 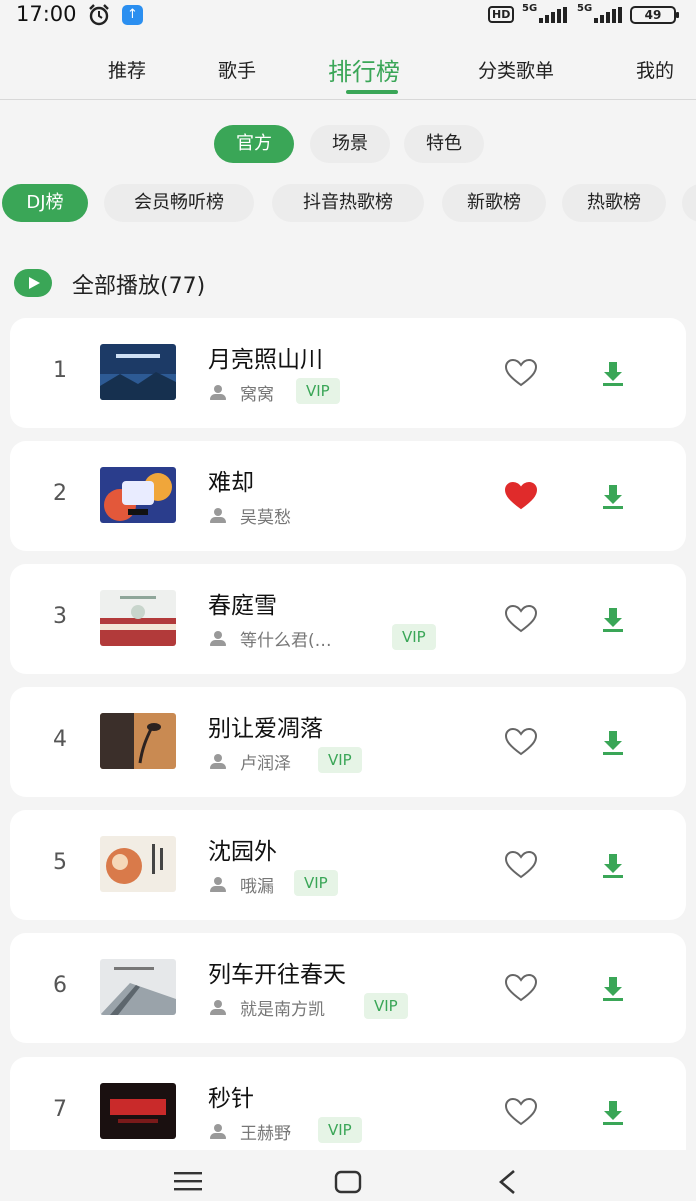 I want to click on system-nav-bar, so click(x=348, y=1175).